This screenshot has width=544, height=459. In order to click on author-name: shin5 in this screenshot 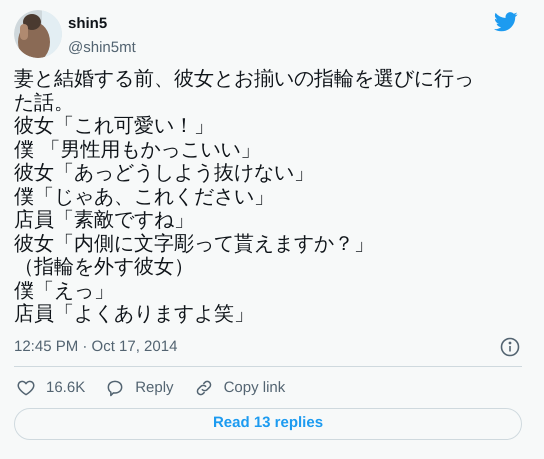, I will do `click(88, 24)`.